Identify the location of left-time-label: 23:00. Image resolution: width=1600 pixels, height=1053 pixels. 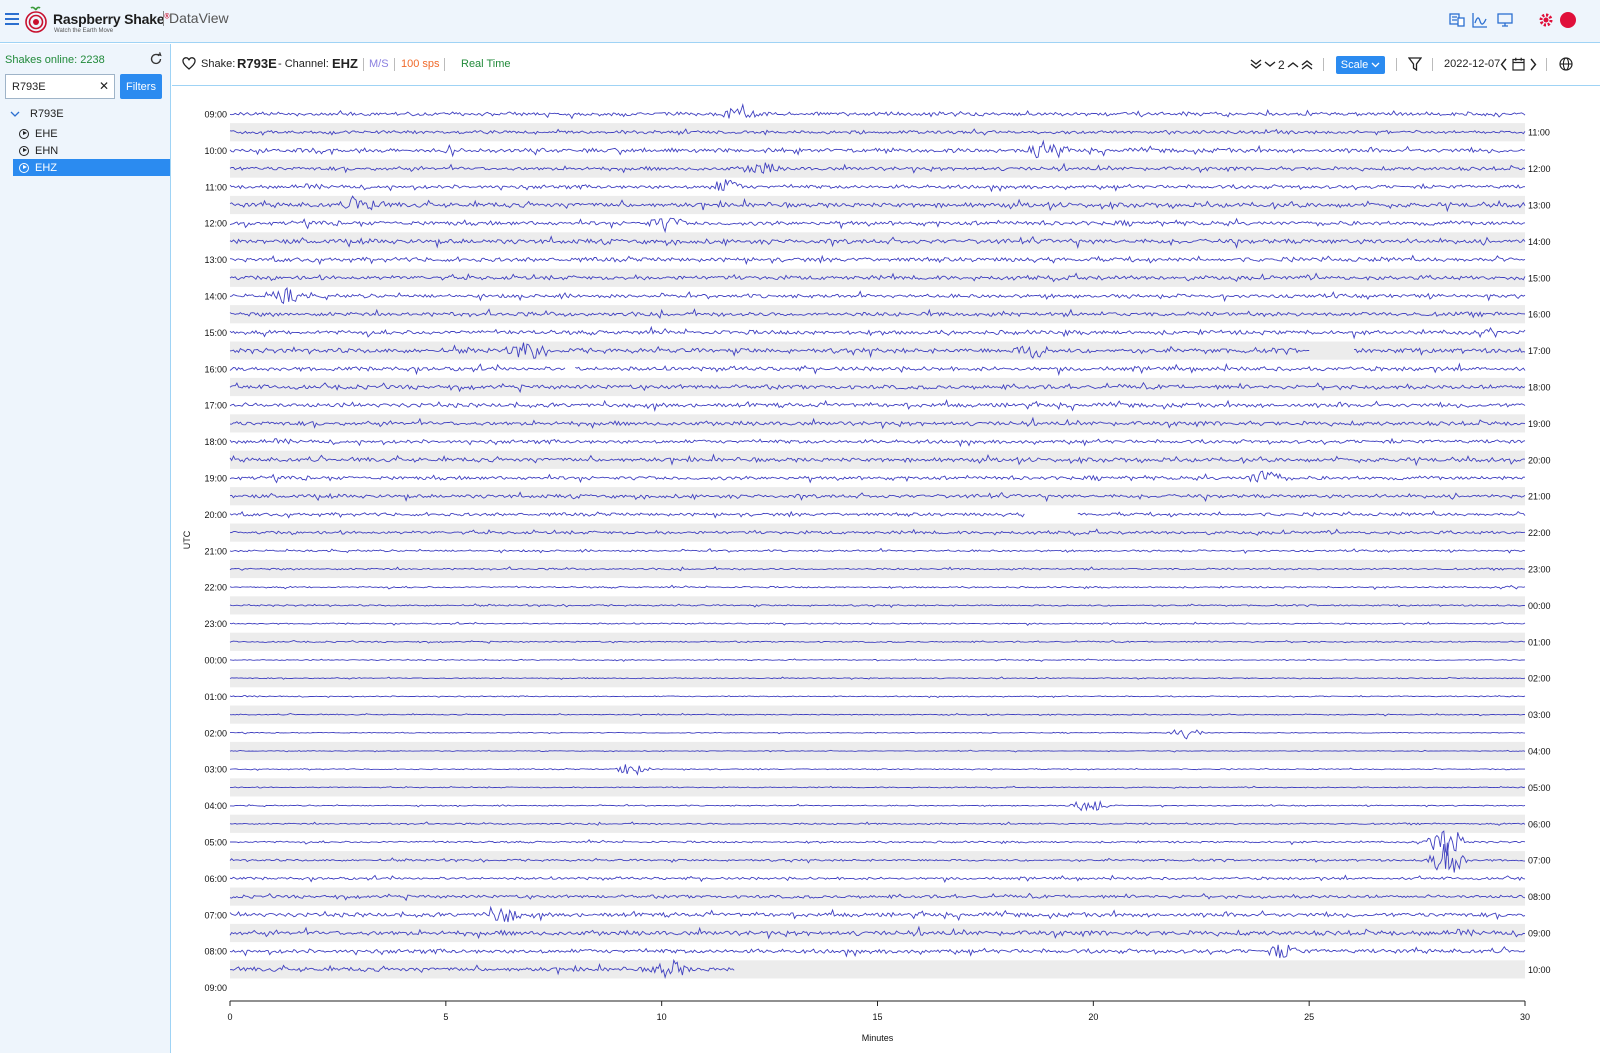
(215, 624).